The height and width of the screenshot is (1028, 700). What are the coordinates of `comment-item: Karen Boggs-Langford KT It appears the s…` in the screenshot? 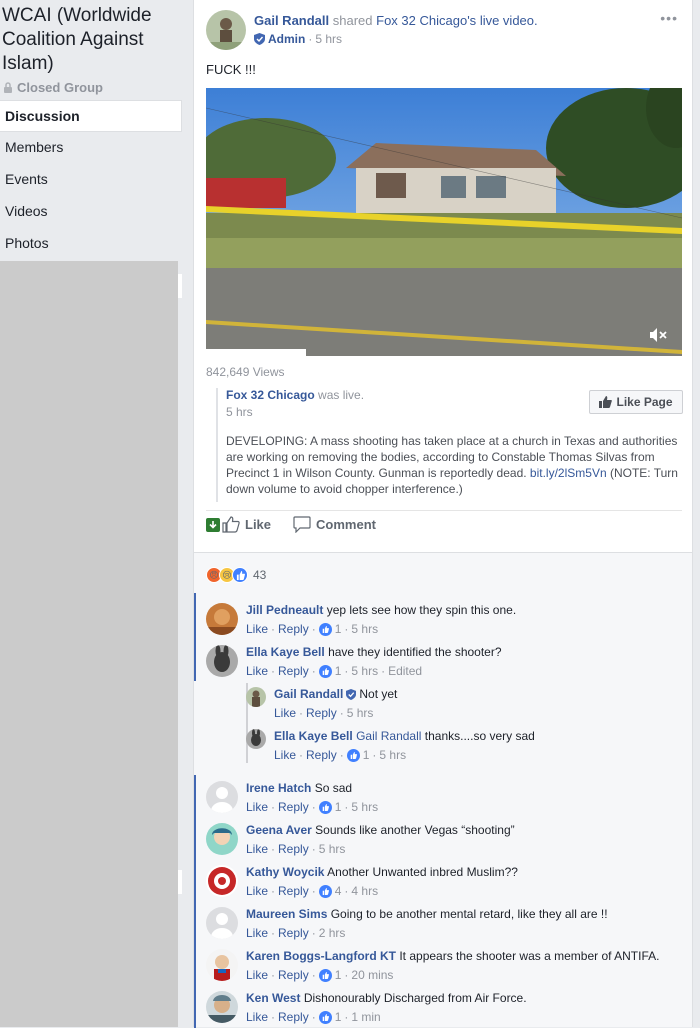 It's located at (432, 965).